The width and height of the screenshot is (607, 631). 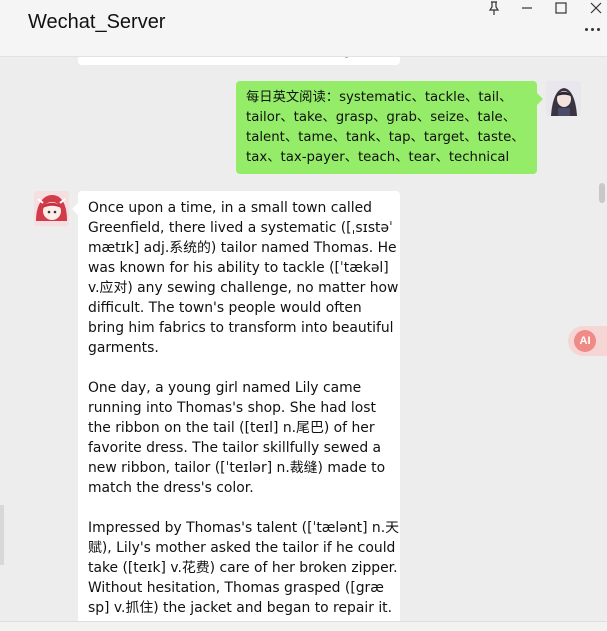 I want to click on ai-assistant-icon: AI, so click(x=585, y=341).